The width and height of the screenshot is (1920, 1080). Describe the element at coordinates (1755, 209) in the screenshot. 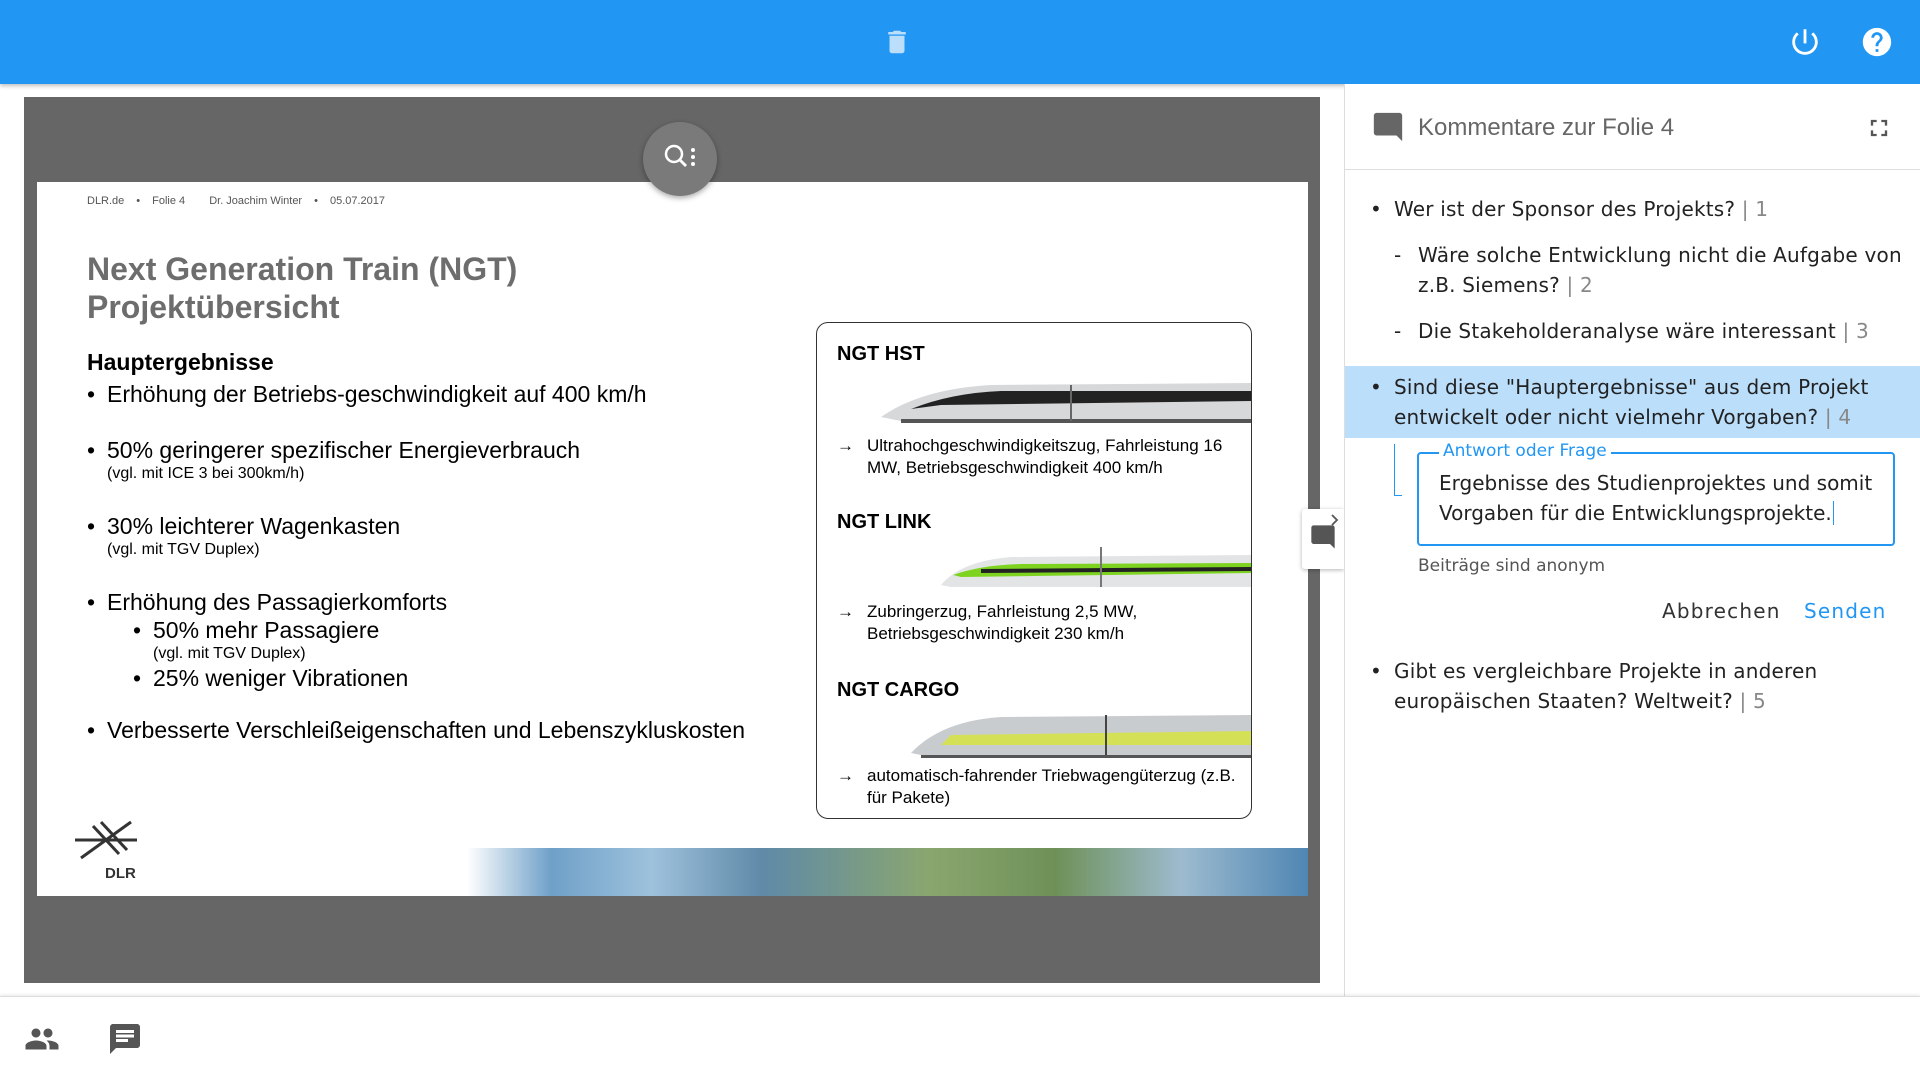

I see `comment-number: | 1` at that location.